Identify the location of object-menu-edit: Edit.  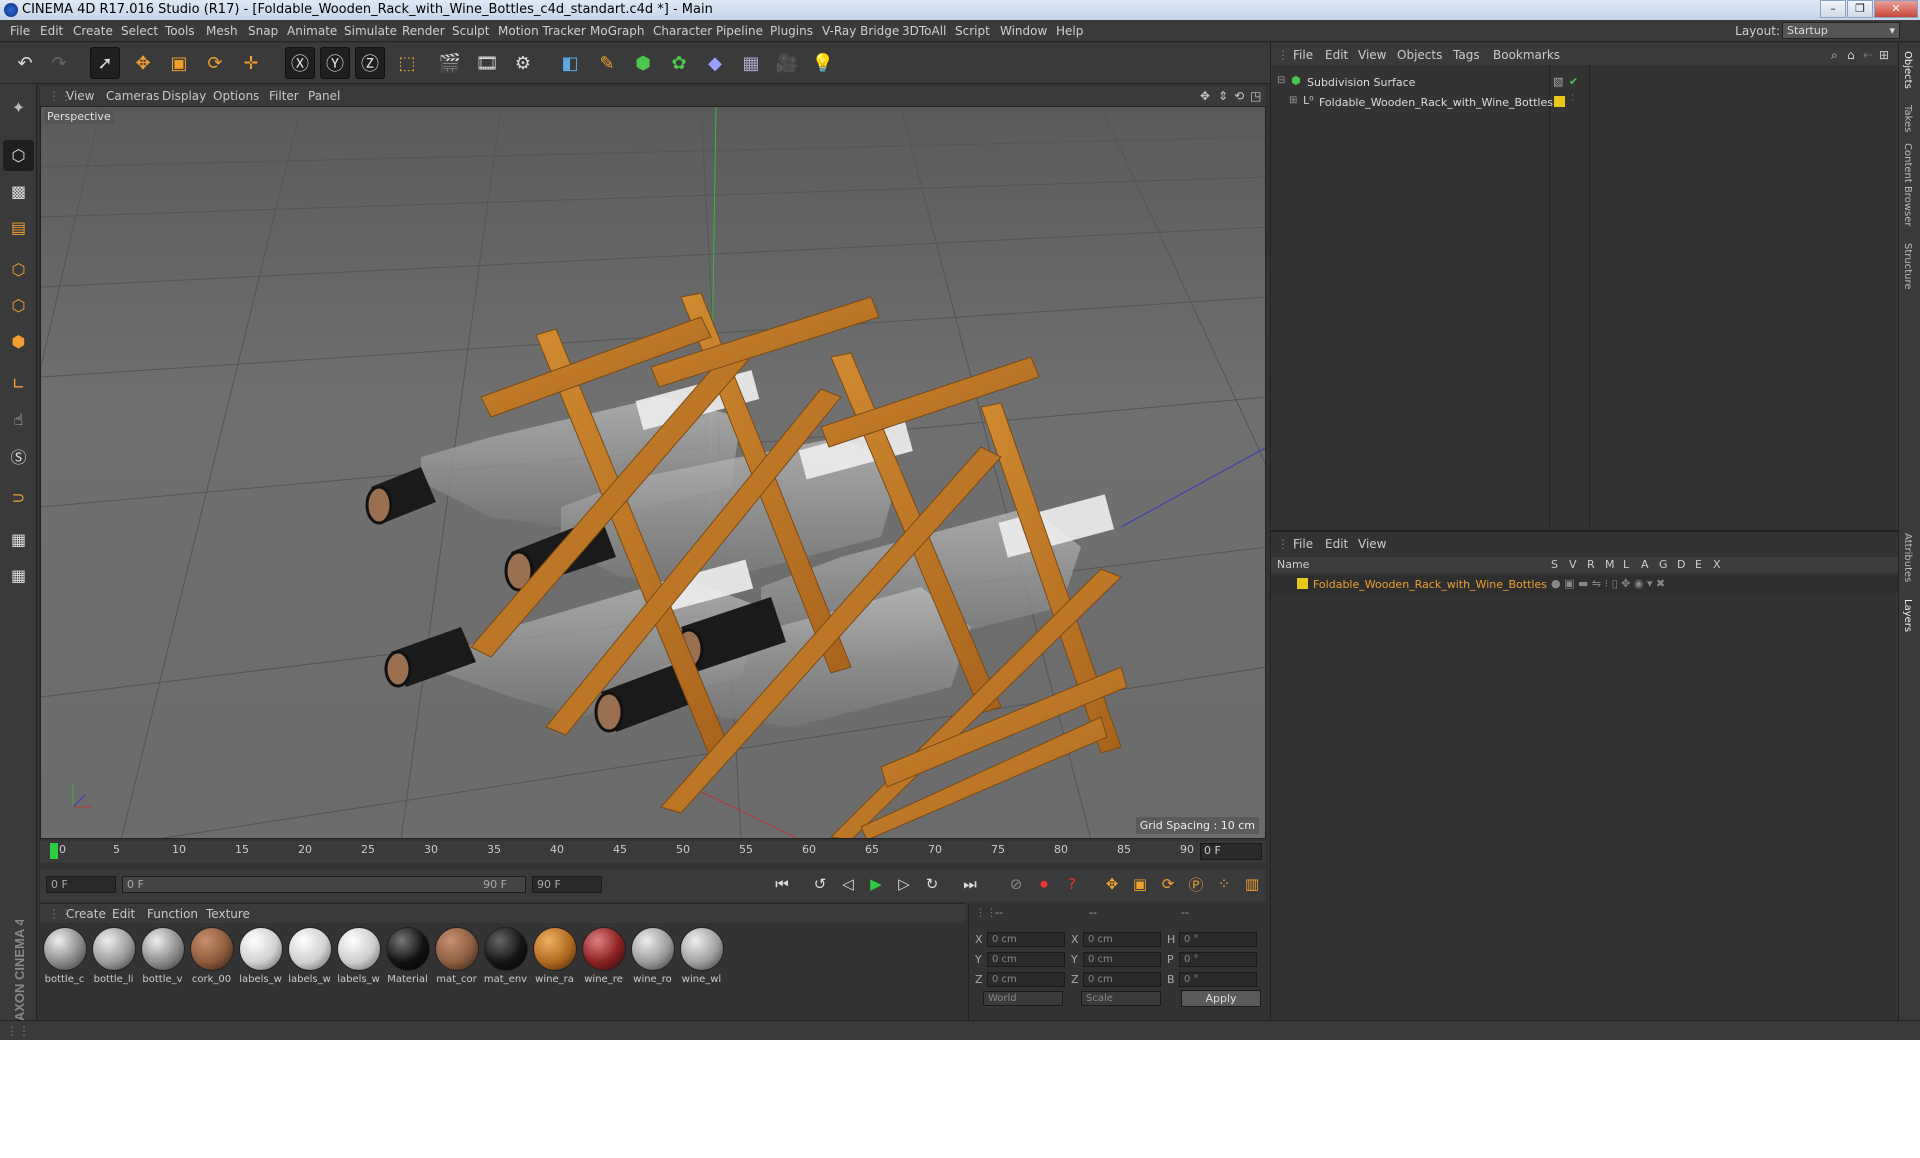
(1336, 55).